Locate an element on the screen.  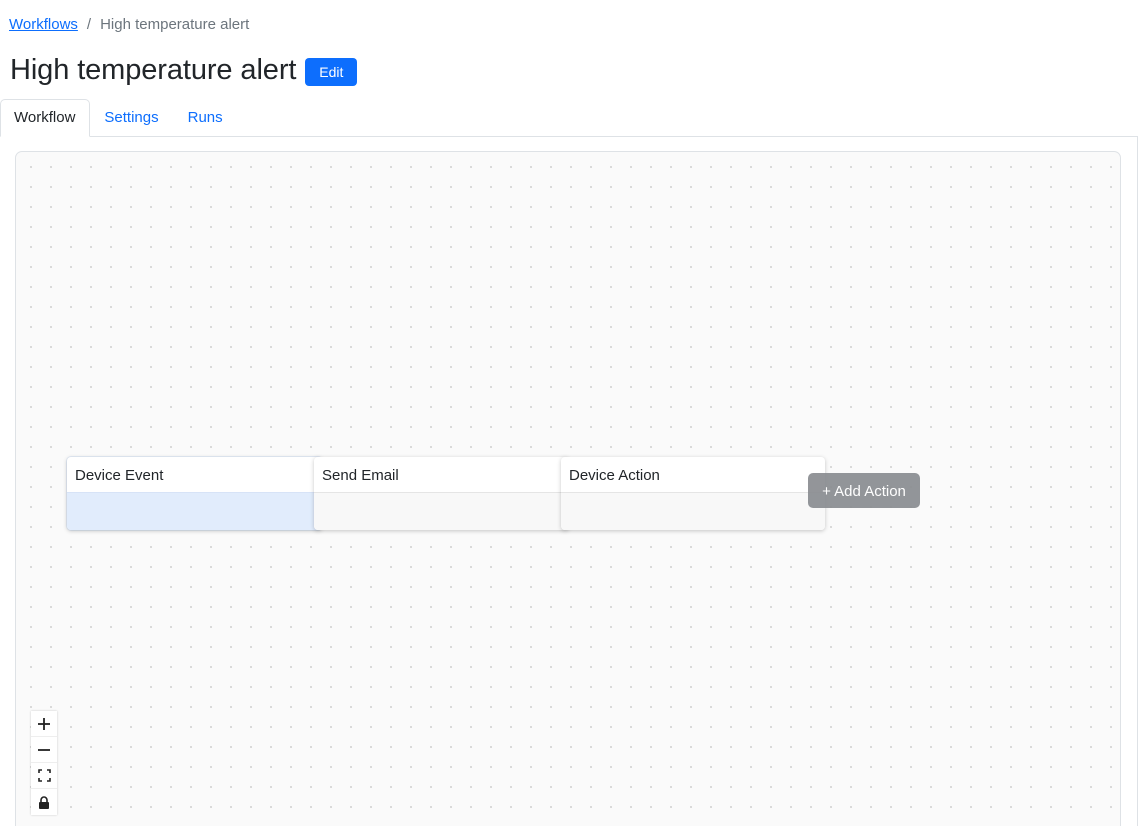
zoom-in-button is located at coordinates (44, 724).